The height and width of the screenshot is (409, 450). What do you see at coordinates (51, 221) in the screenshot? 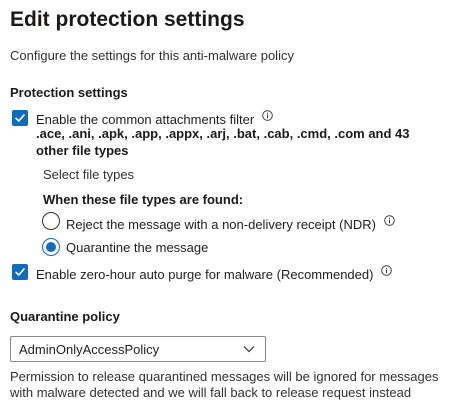
I see `reject-ndr-radio` at bounding box center [51, 221].